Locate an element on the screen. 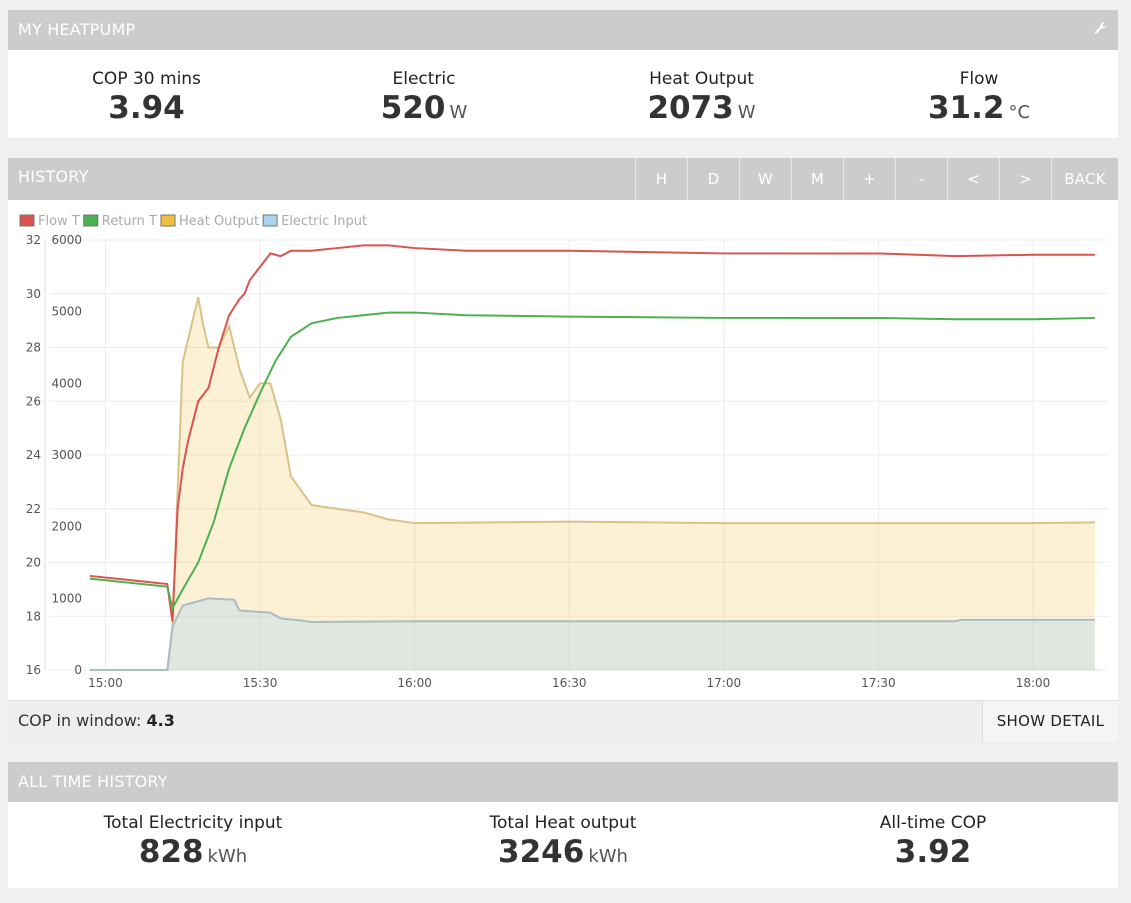 The height and width of the screenshot is (903, 1131). y-right-tick-label: 0 is located at coordinates (78, 670).